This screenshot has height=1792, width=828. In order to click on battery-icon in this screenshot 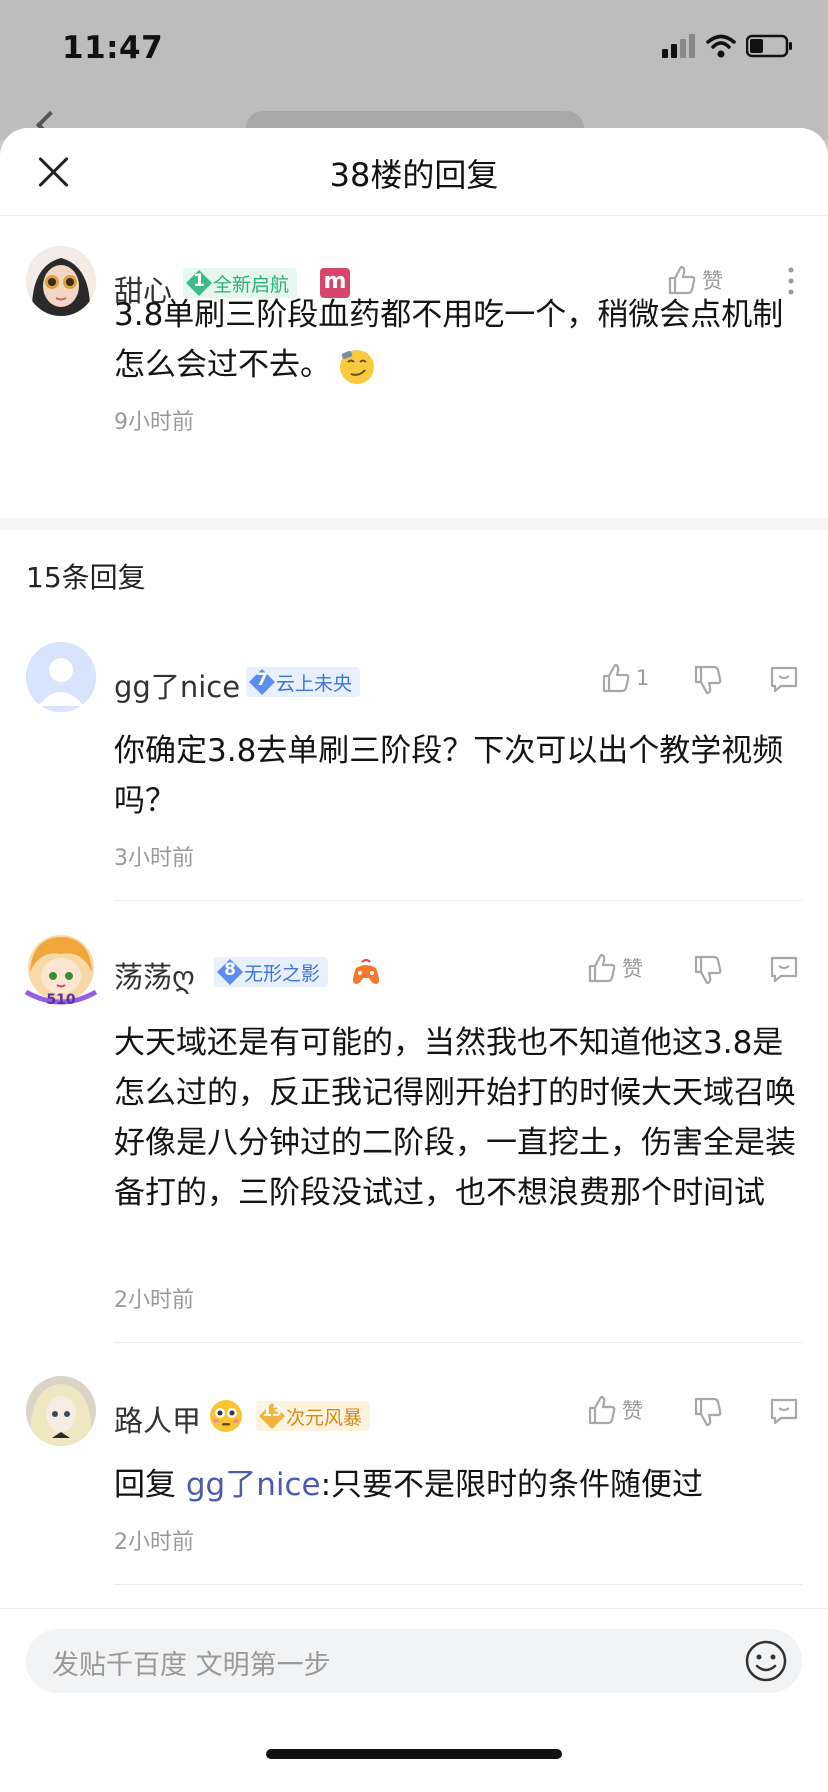, I will do `click(769, 46)`.